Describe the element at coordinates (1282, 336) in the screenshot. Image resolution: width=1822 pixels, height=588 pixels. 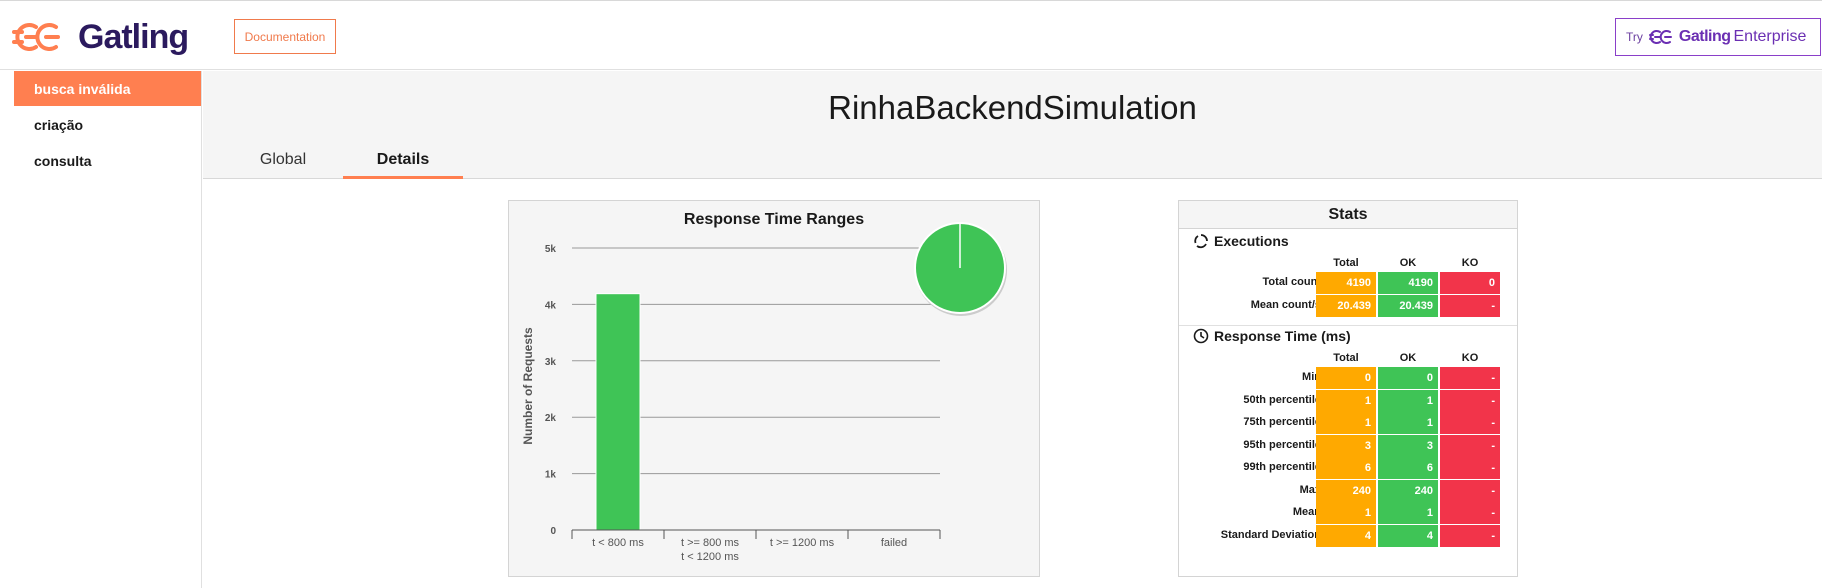
I see `response-time-label: Response Time (ms)` at that location.